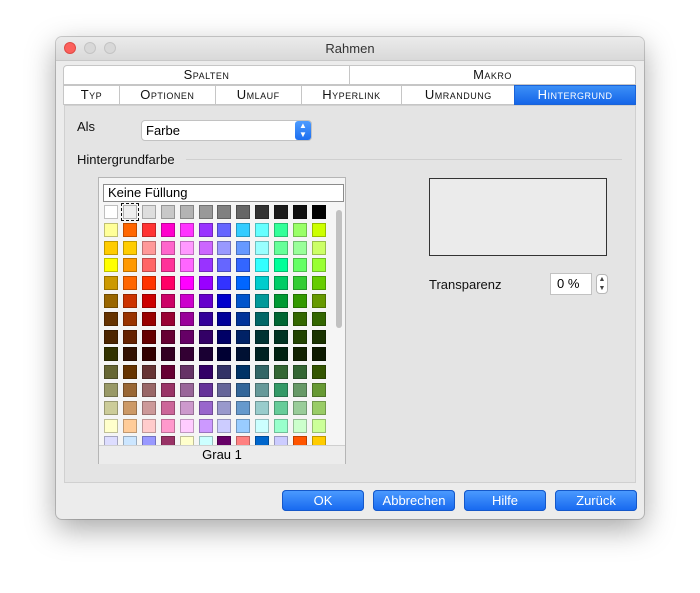  Describe the element at coordinates (492, 75) in the screenshot. I see `tab-makro: Makro` at that location.